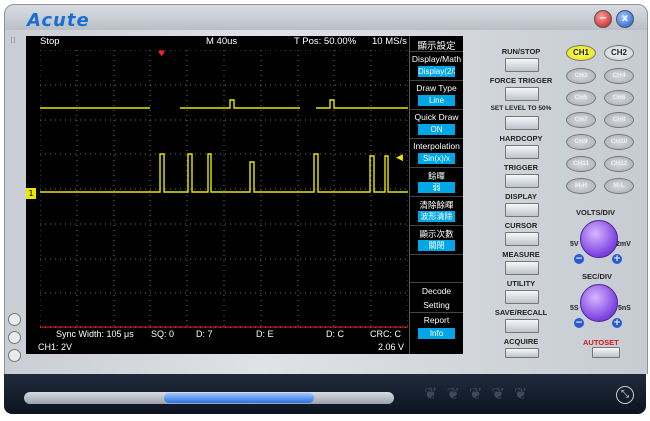 The width and height of the screenshot is (650, 421). What do you see at coordinates (436, 291) in the screenshot?
I see `menu-decode-label: Decode` at bounding box center [436, 291].